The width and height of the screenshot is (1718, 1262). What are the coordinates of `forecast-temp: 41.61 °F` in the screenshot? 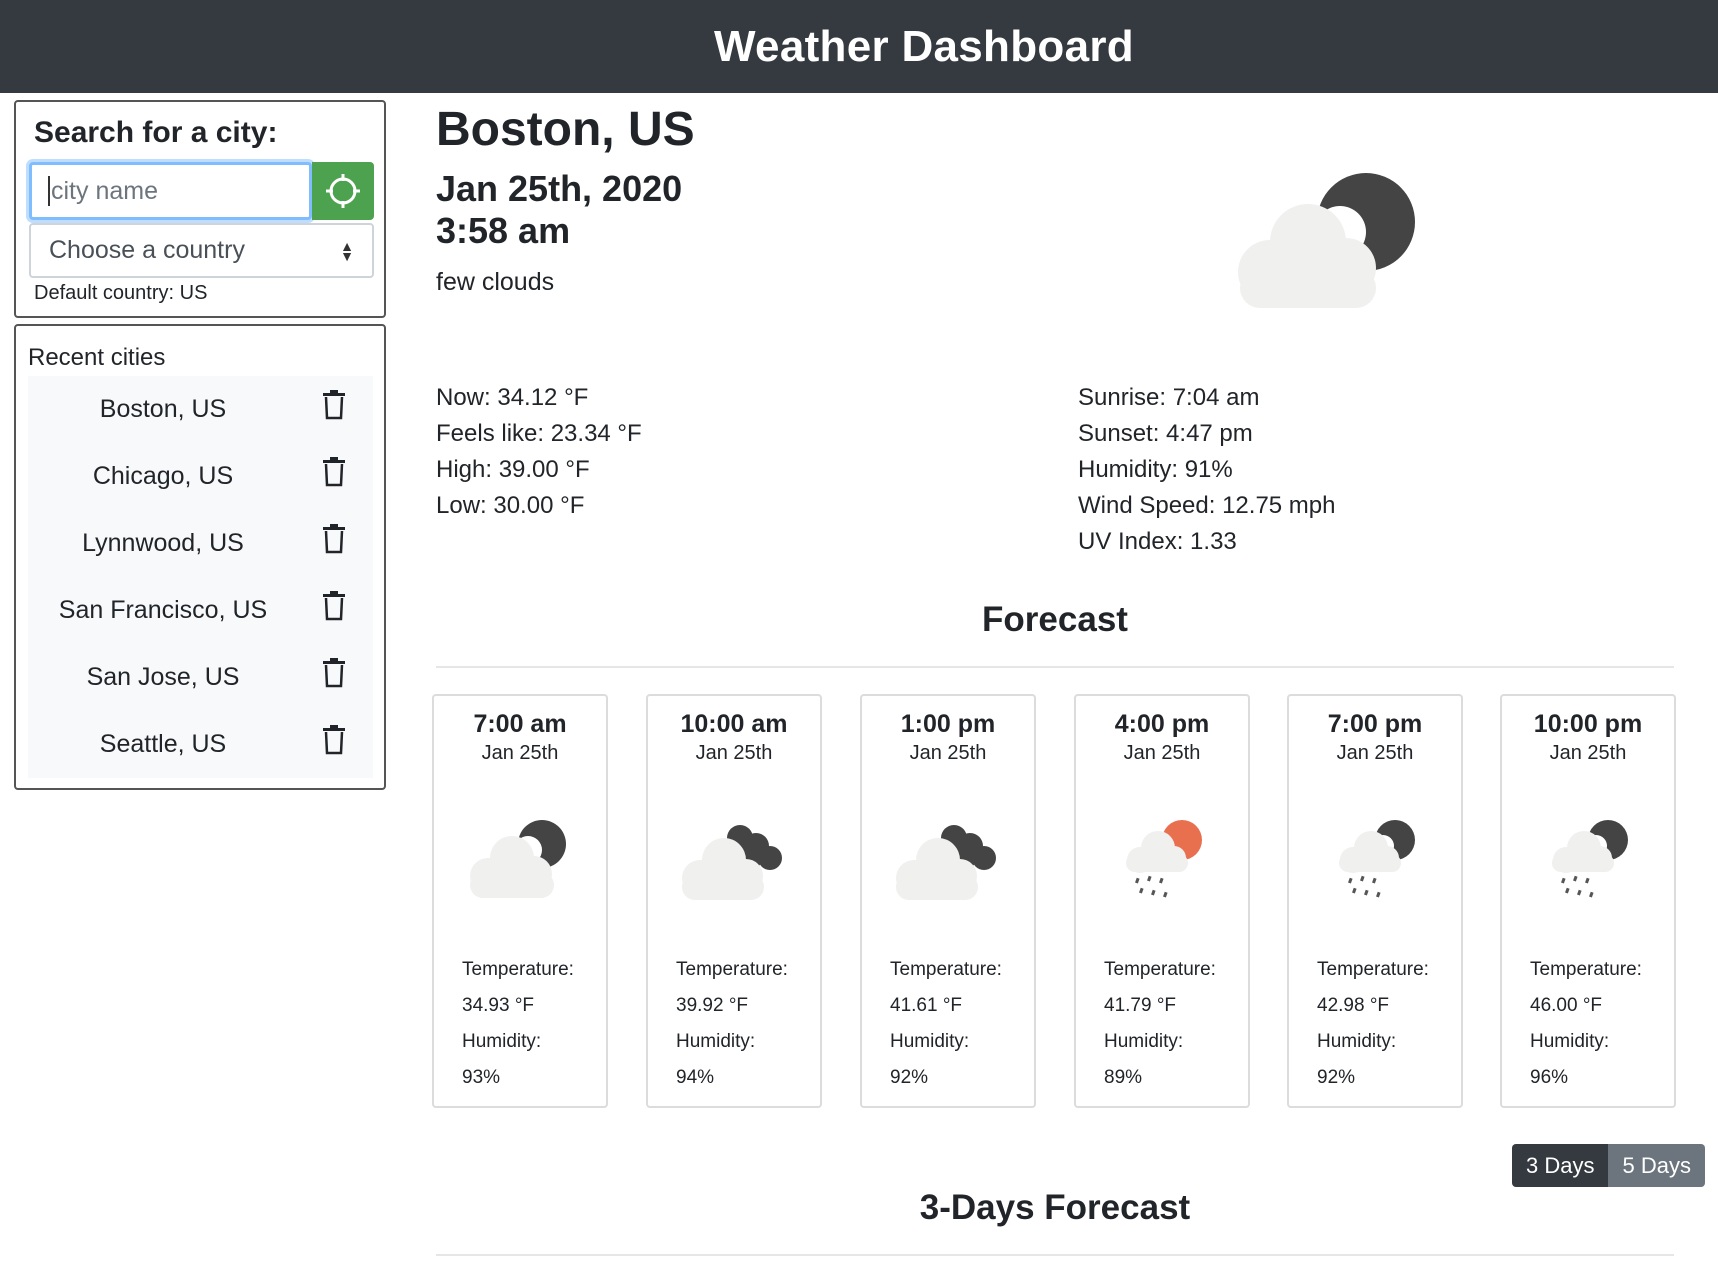 It's located at (926, 1005).